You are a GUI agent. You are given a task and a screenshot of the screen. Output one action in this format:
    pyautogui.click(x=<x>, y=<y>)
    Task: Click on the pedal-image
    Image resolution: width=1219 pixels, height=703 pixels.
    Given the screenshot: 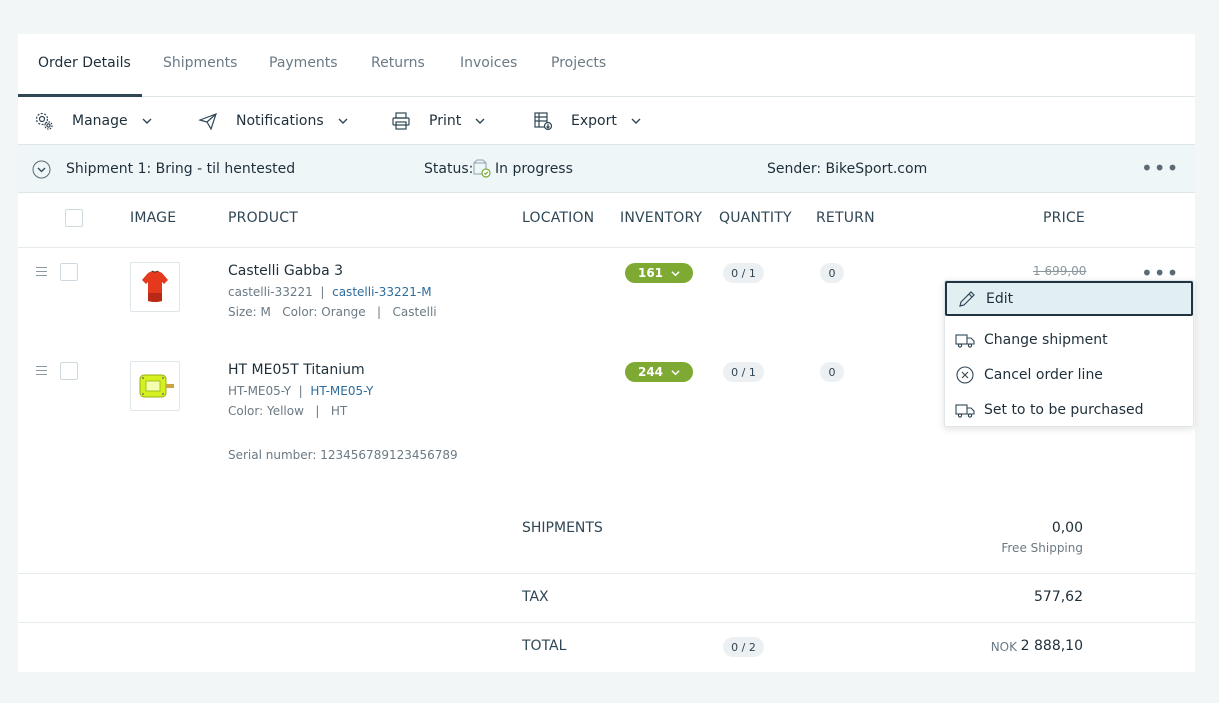 What is the action you would take?
    pyautogui.click(x=156, y=386)
    